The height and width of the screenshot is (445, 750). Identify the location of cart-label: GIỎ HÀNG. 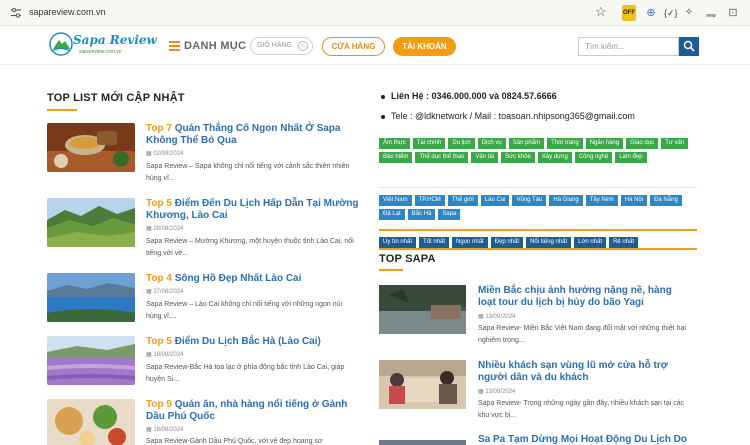
(275, 45).